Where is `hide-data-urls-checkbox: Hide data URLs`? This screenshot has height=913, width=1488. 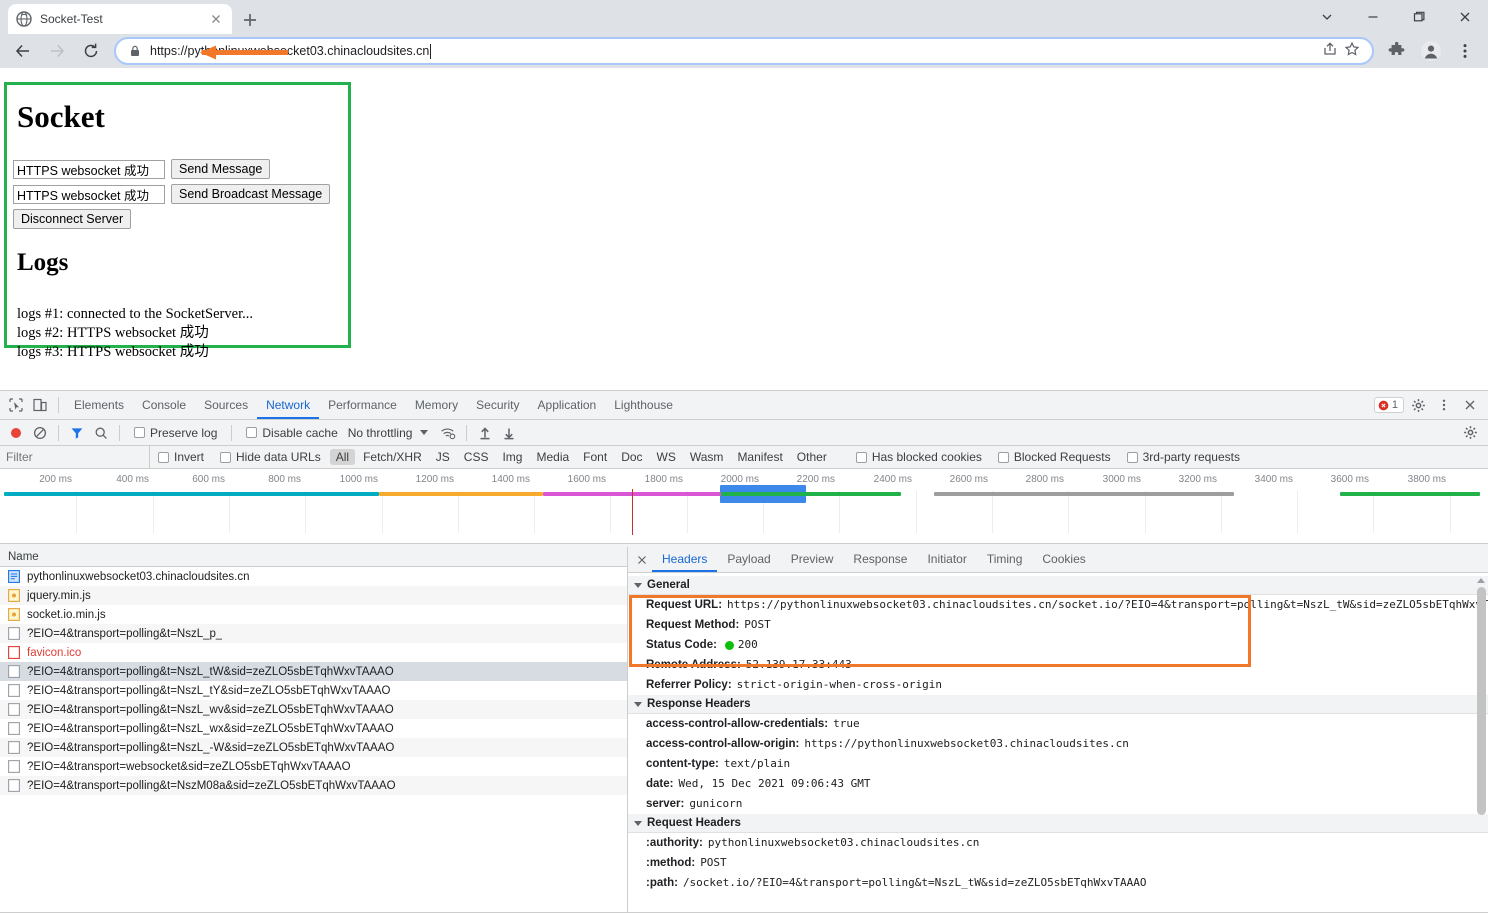
hide-data-urls-checkbox: Hide data URLs is located at coordinates (270, 457).